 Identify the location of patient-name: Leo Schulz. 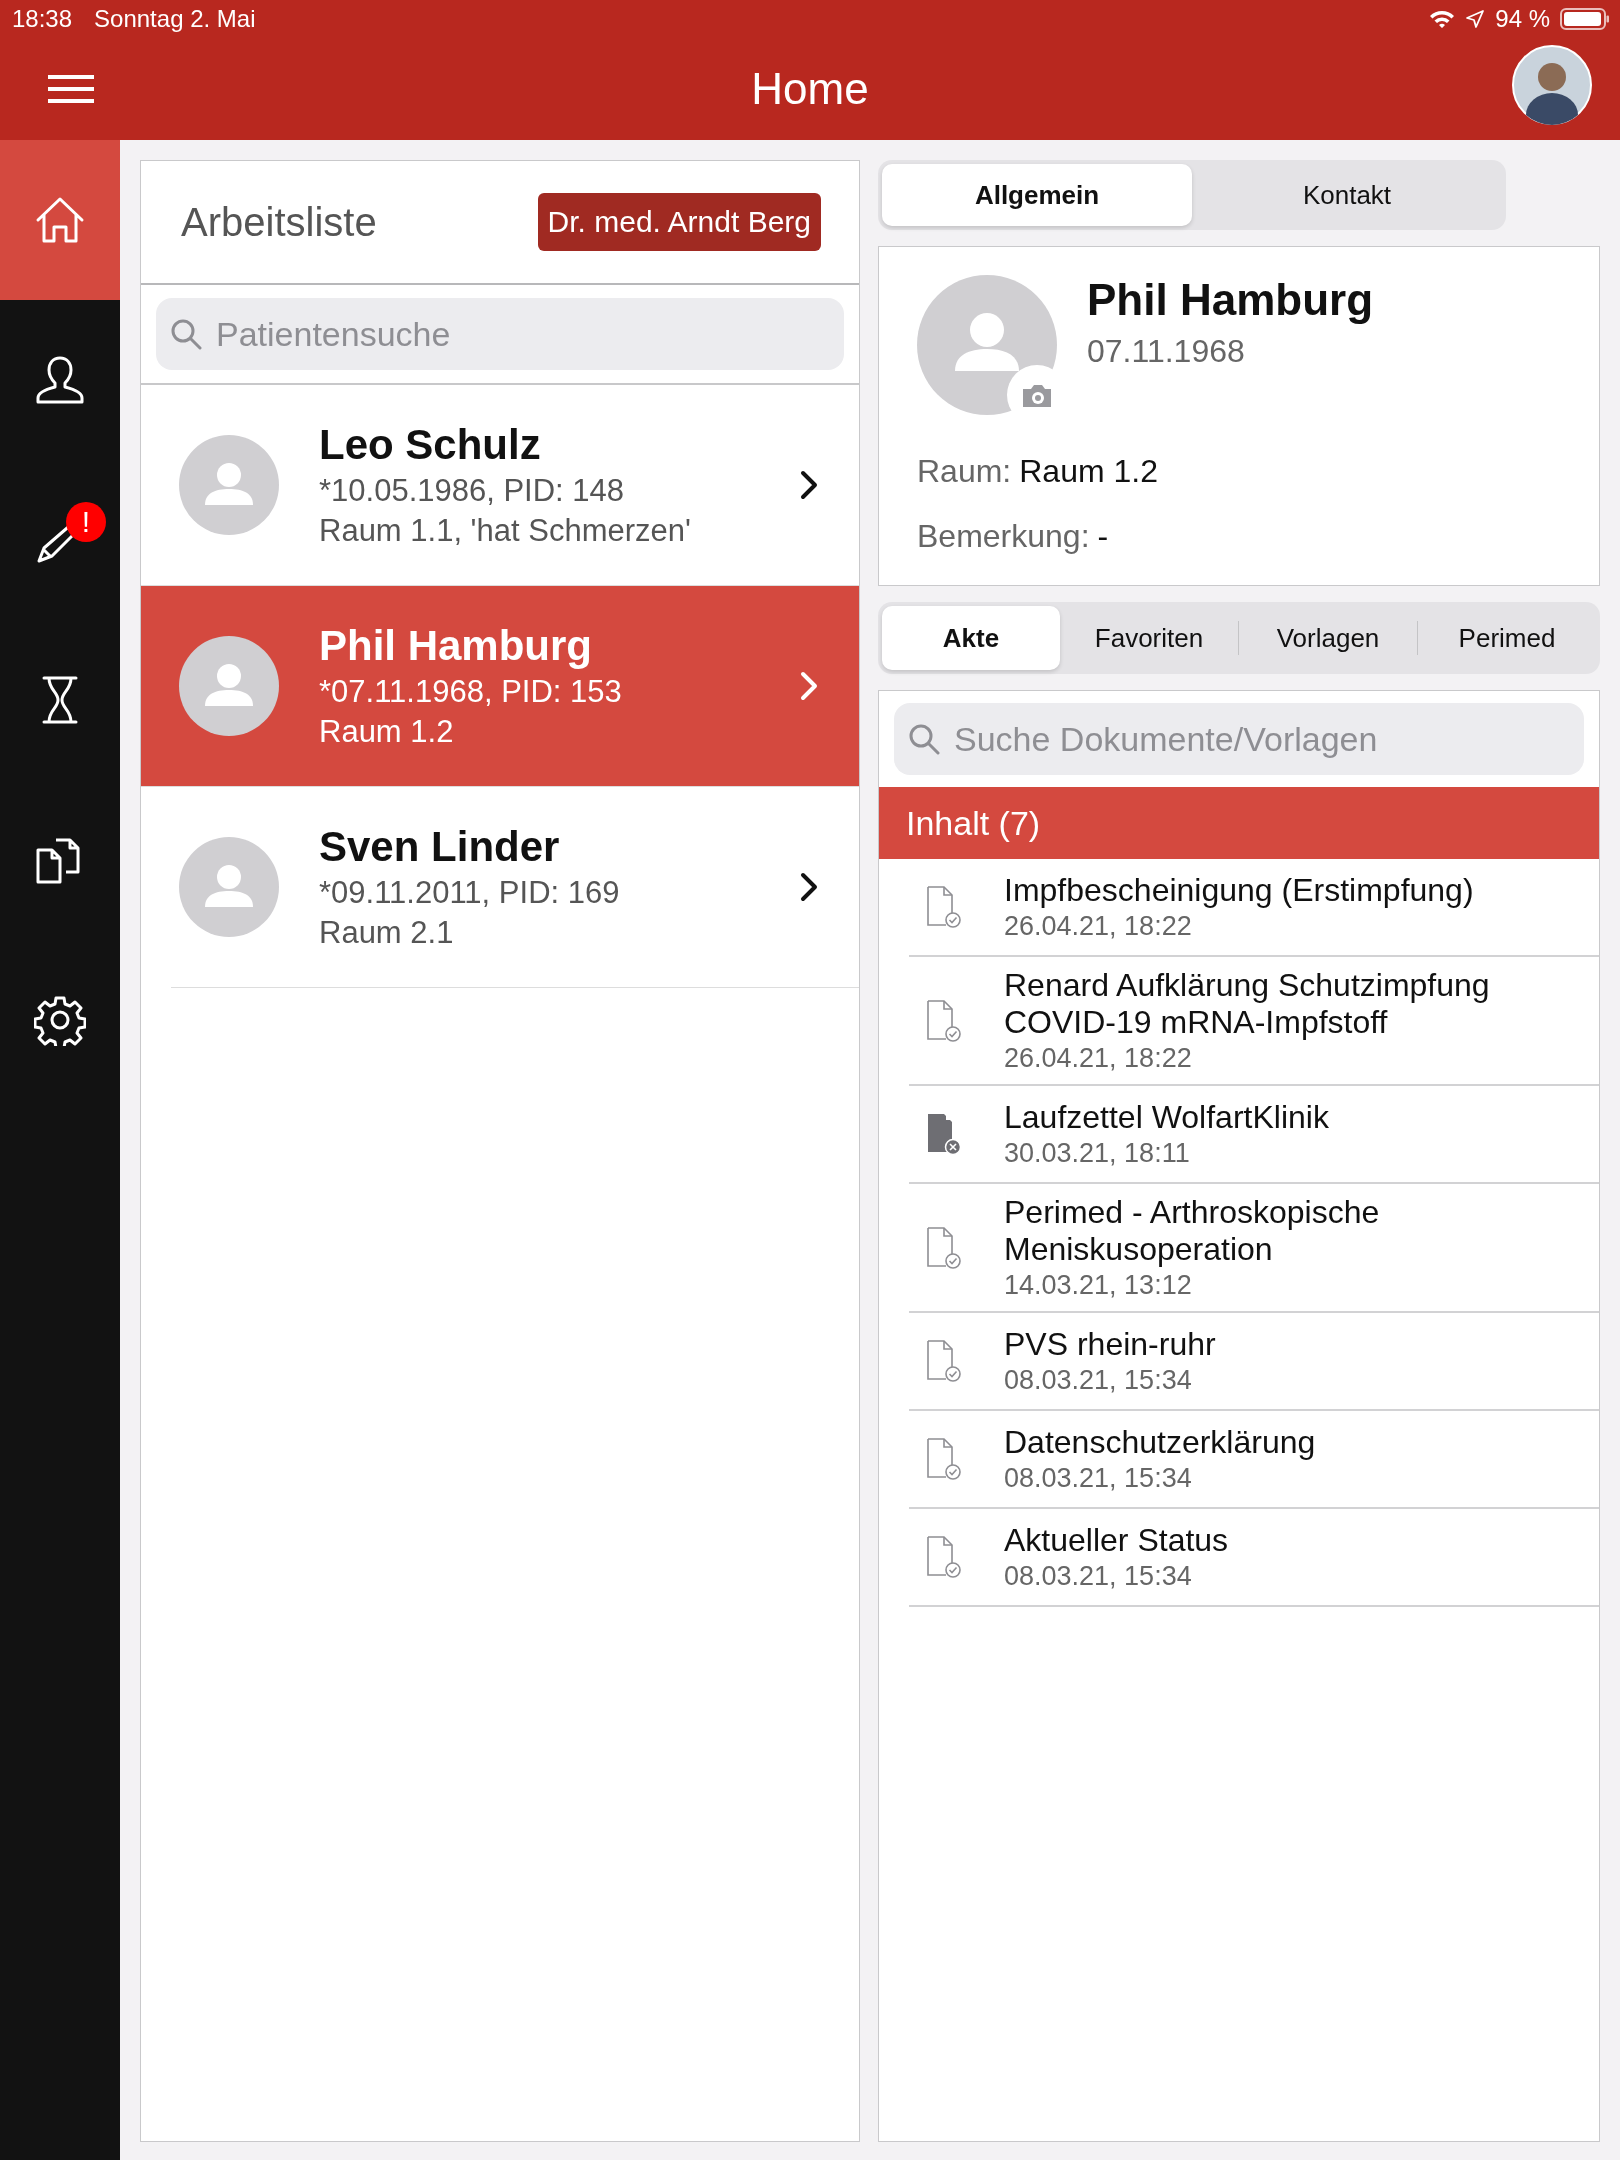
(430, 445).